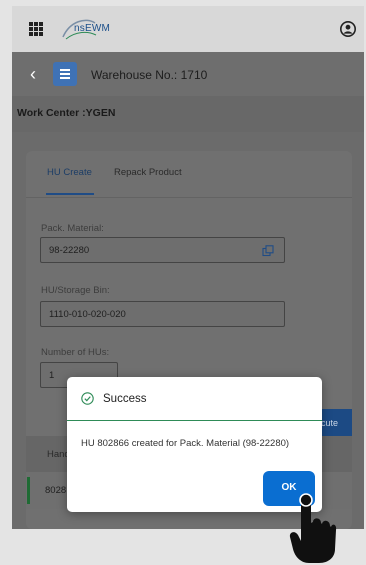 The width and height of the screenshot is (366, 565). Describe the element at coordinates (149, 75) in the screenshot. I see `page-title: Warehouse No.: 1710` at that location.